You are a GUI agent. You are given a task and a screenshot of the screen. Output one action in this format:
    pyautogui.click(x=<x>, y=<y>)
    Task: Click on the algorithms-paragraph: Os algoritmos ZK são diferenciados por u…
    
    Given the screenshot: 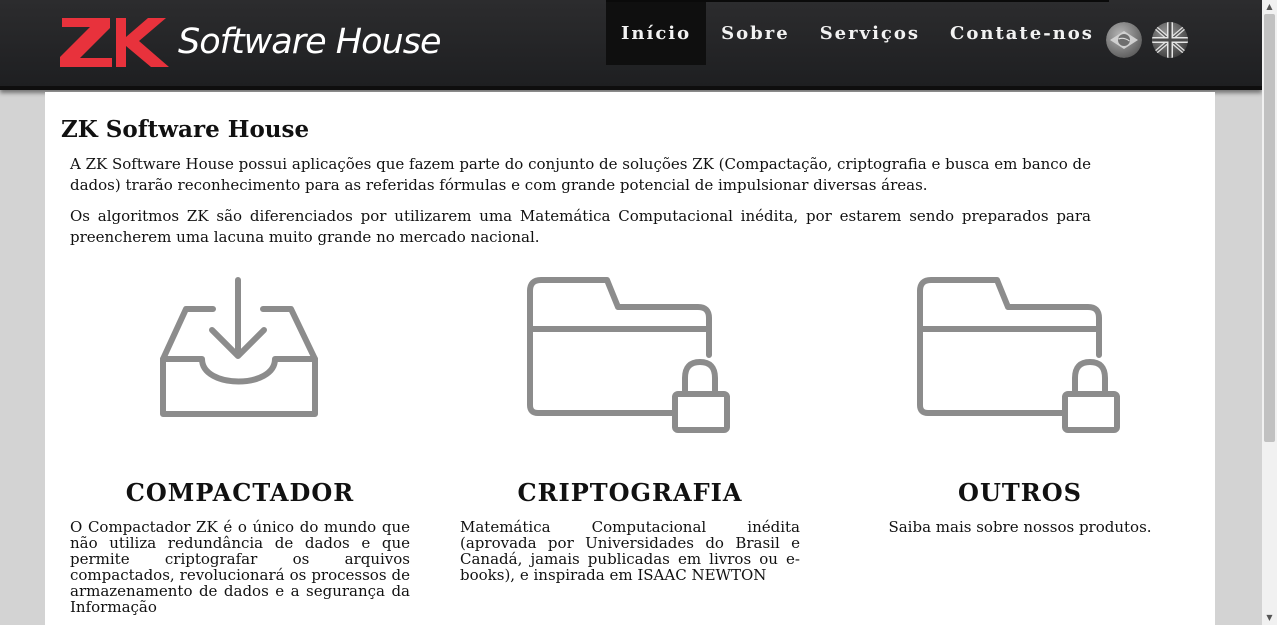 What is the action you would take?
    pyautogui.click(x=580, y=226)
    